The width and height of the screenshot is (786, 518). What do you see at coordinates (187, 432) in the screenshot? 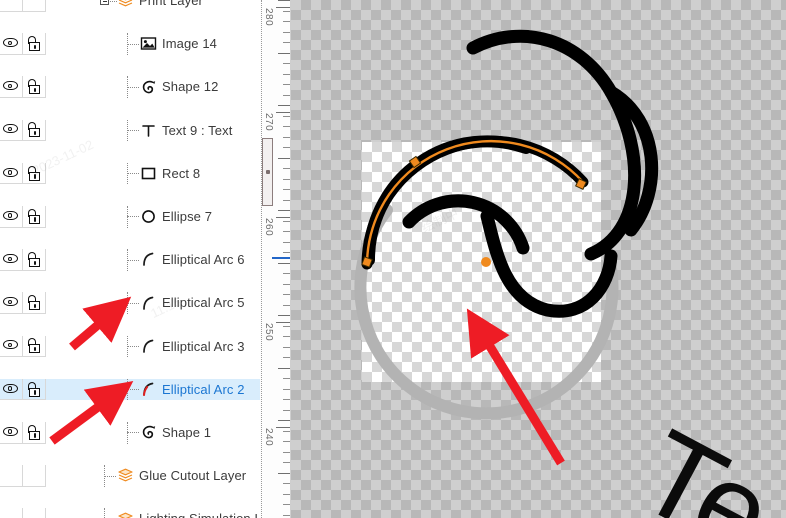
I see `layer-name: Shape 1` at bounding box center [187, 432].